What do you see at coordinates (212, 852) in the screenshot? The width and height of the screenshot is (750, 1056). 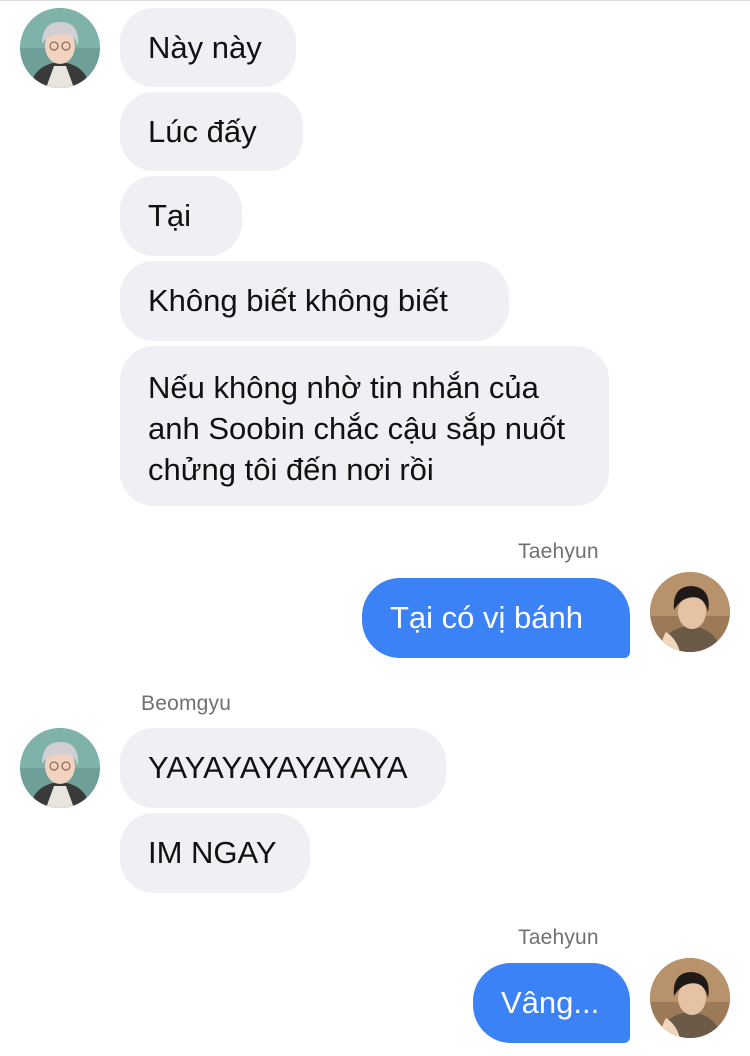 I see `message-text: IM NGAY` at bounding box center [212, 852].